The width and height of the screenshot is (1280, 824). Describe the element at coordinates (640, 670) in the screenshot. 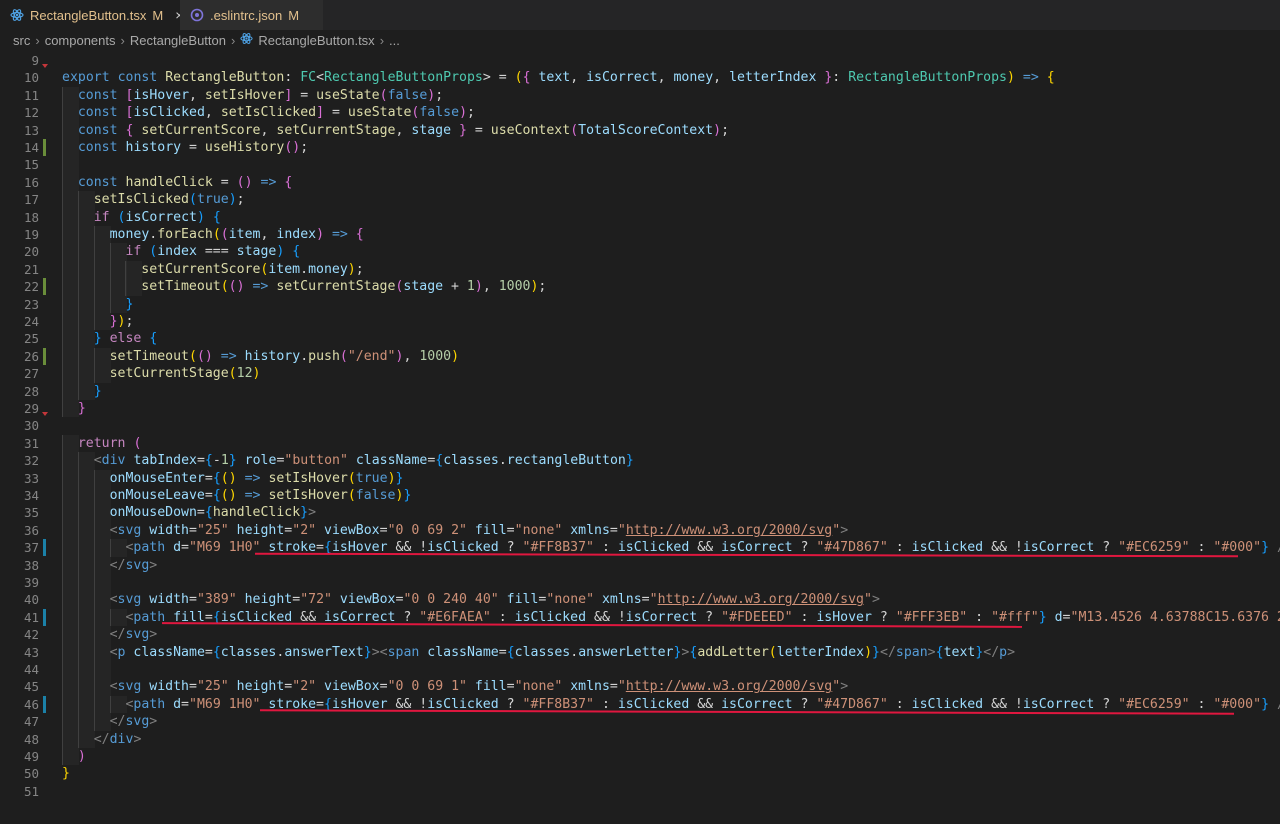

I see `code-line: 44` at that location.